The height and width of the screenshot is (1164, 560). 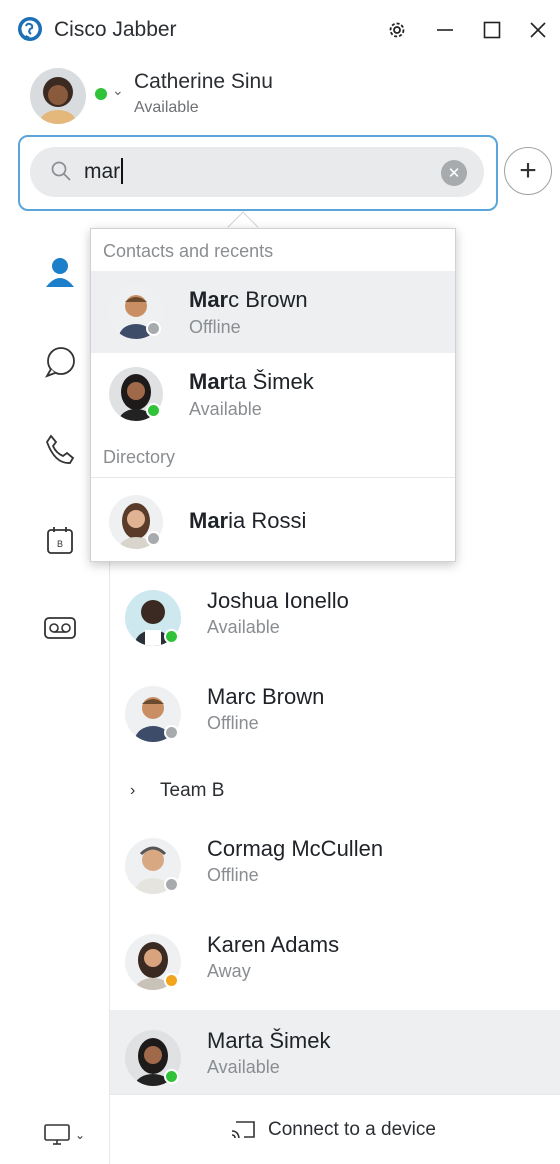 I want to click on contacts-icon, so click(x=60, y=272).